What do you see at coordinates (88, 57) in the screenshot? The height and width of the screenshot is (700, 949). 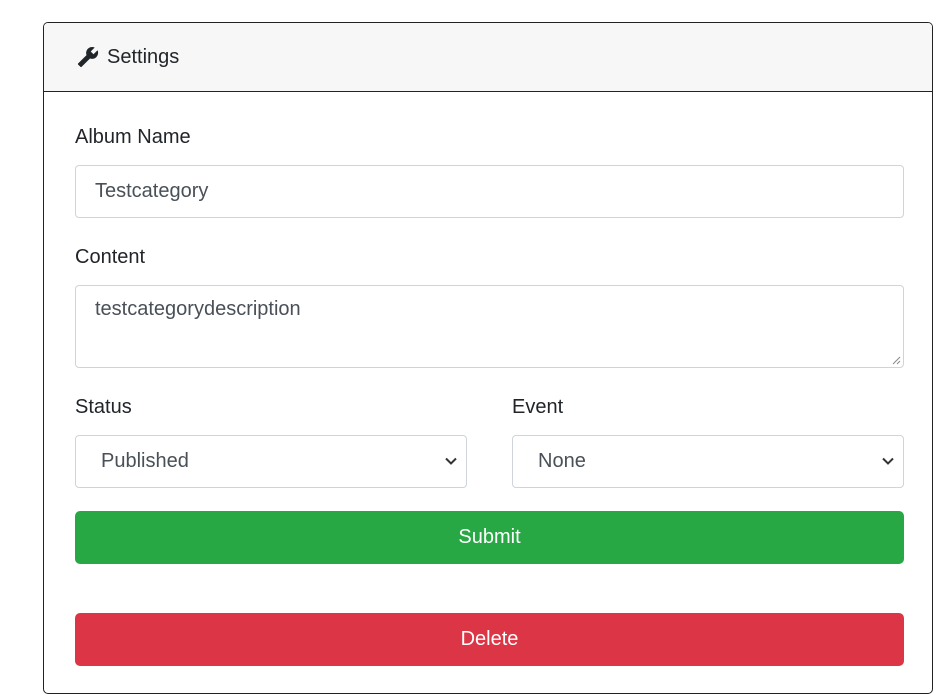 I see `wrench-icon` at bounding box center [88, 57].